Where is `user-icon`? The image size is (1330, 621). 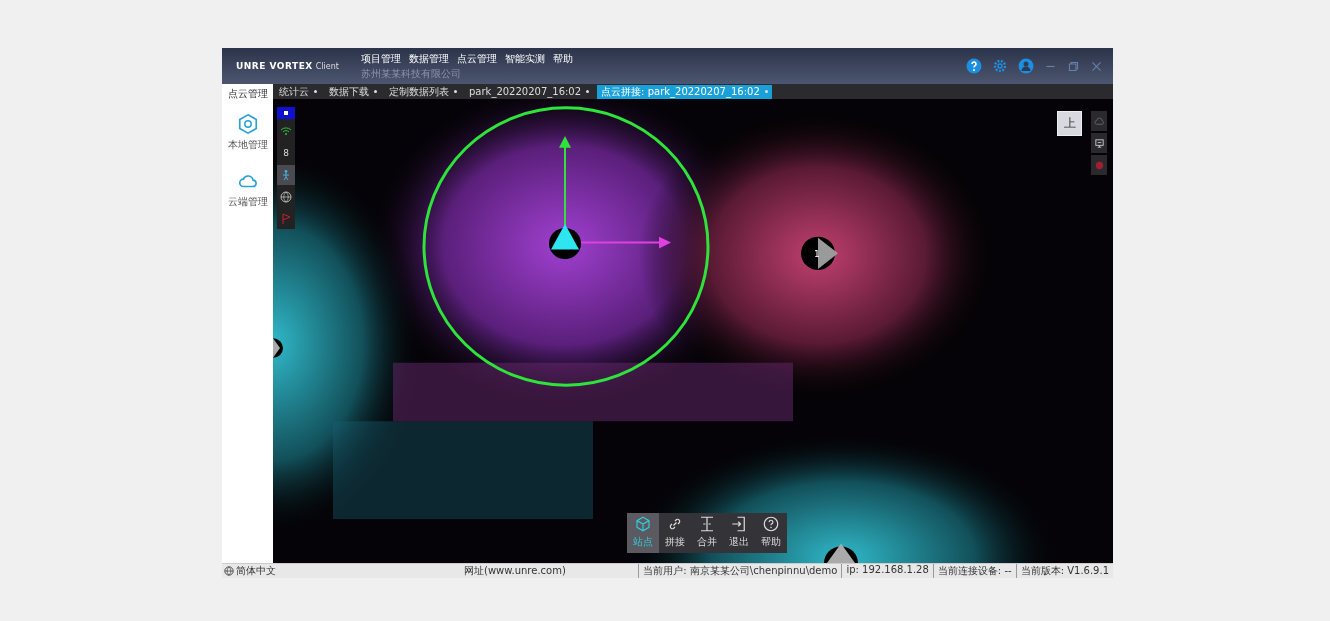 user-icon is located at coordinates (1026, 66).